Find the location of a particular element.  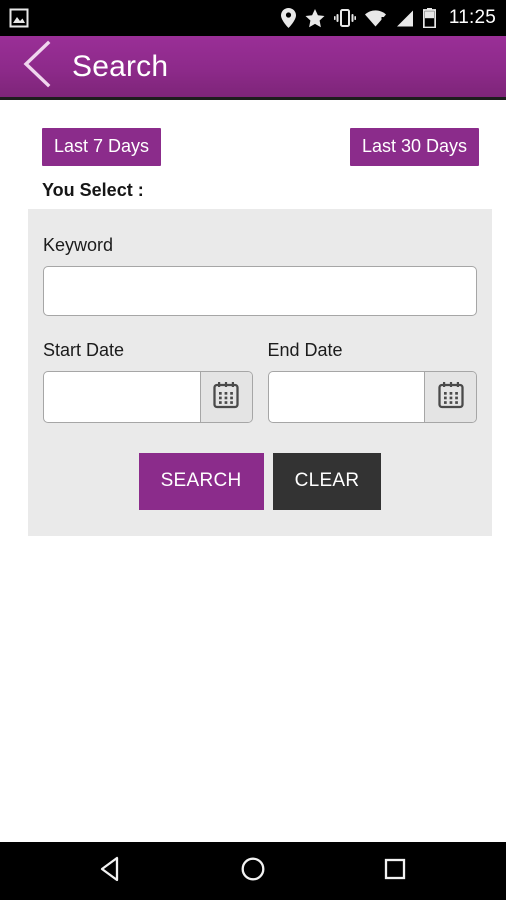

location-pin-icon is located at coordinates (288, 18).